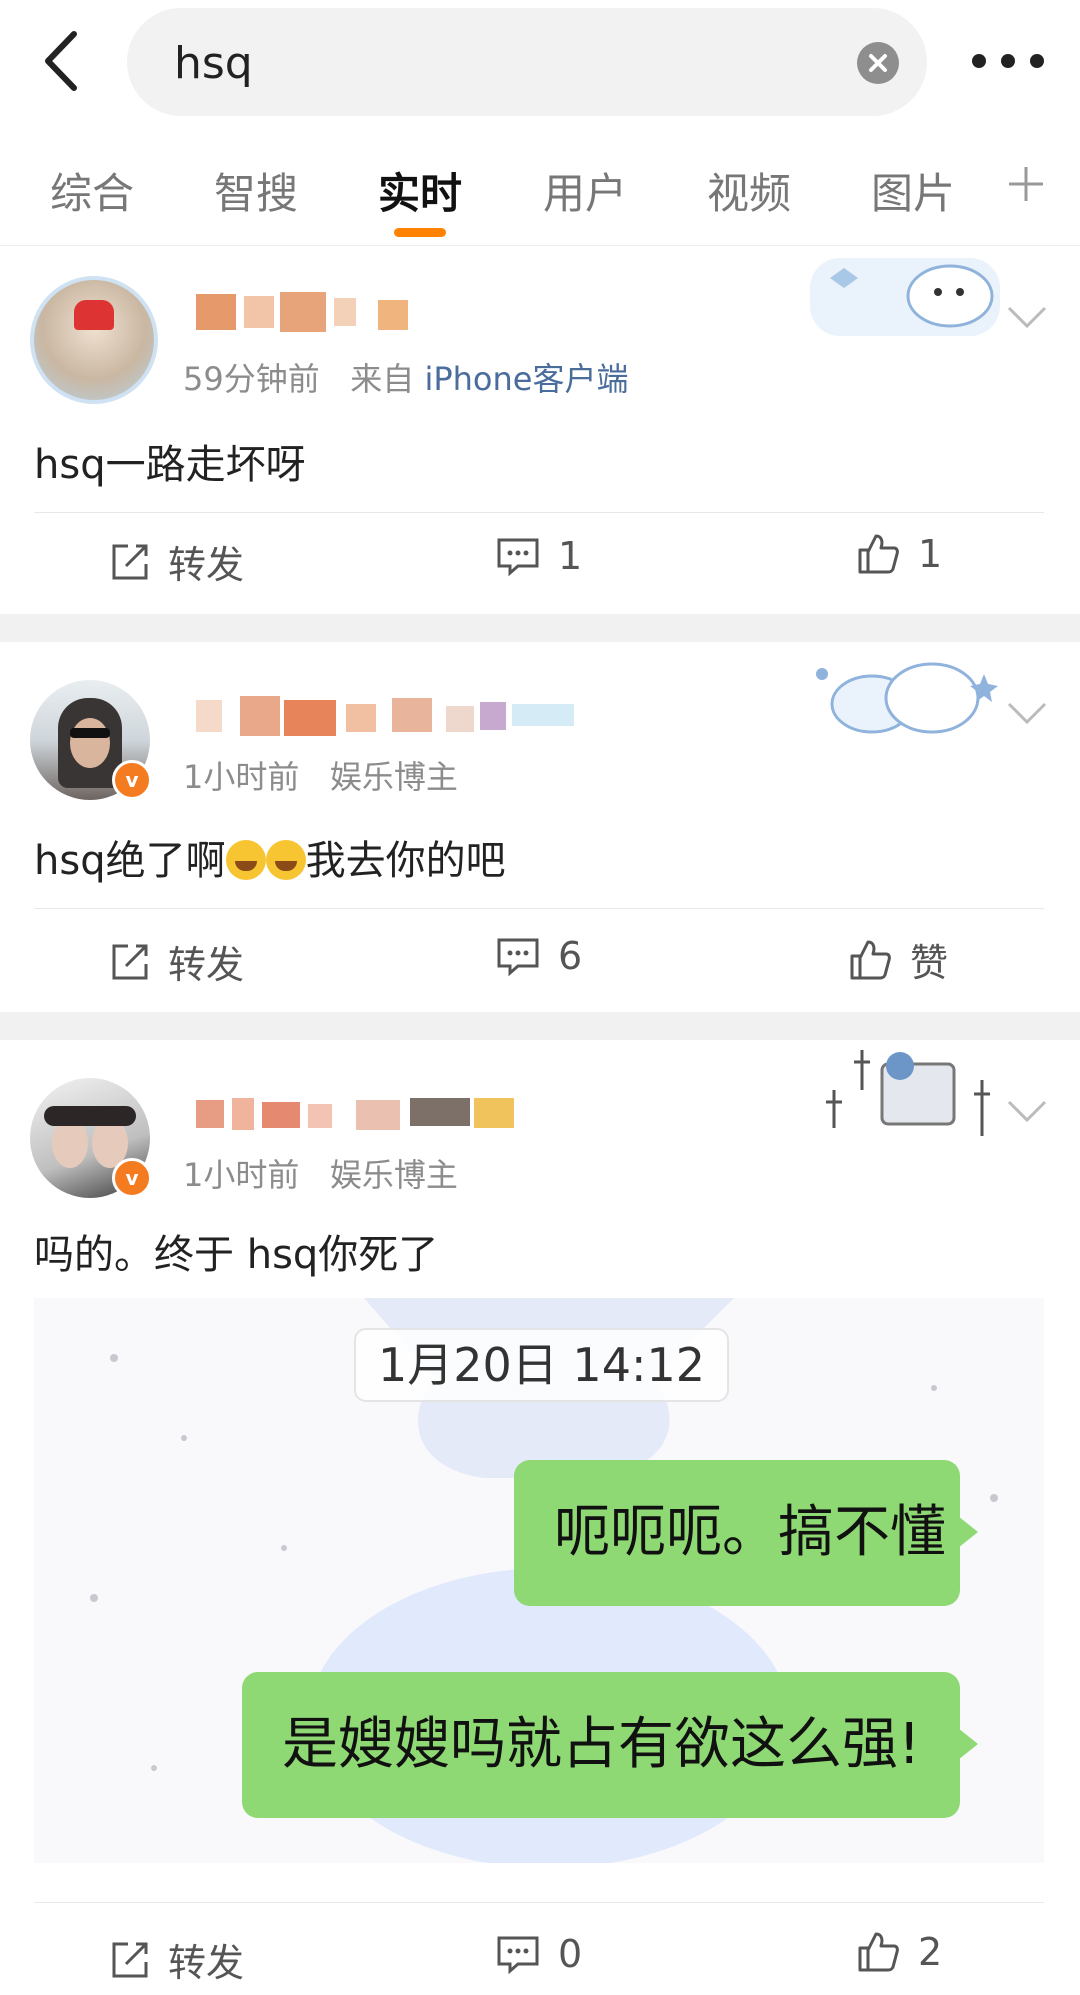 Image resolution: width=1080 pixels, height=1995 pixels. I want to click on post-text: hsq绝了啊 我去你的吧, so click(270, 857).